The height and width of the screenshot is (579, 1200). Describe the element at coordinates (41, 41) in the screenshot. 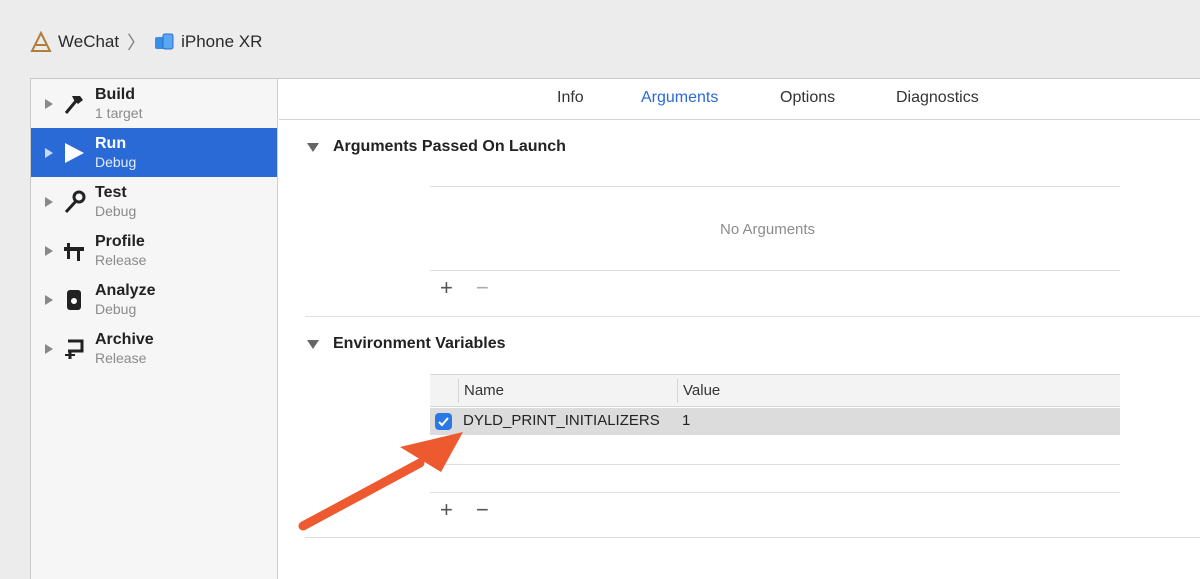

I see `xcode-app-icon` at that location.